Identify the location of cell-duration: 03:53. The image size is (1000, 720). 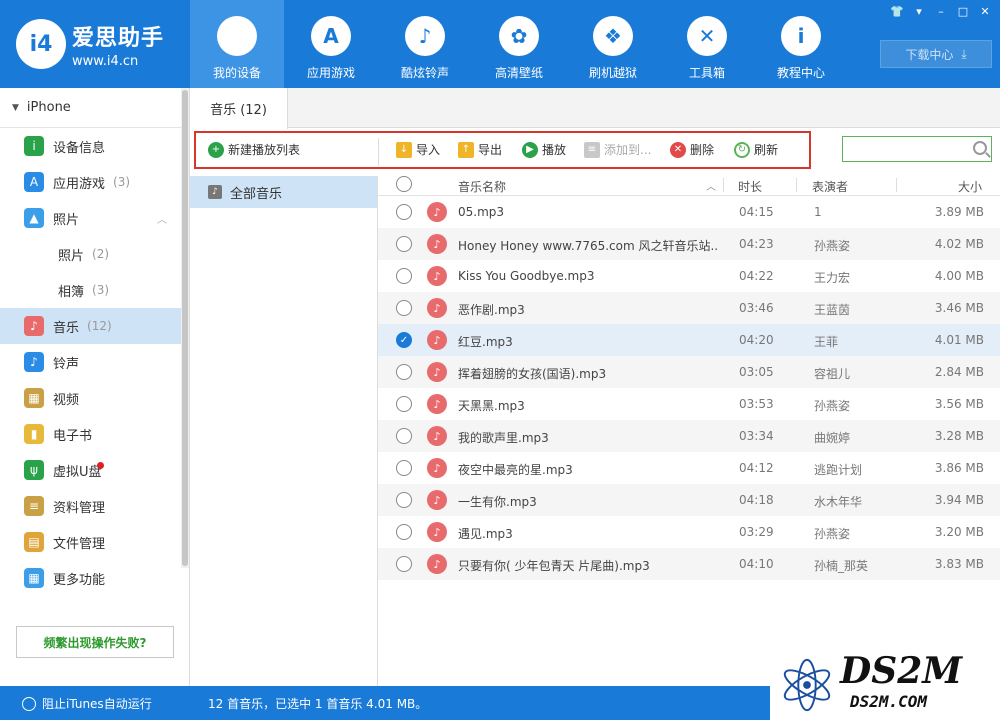
(756, 404).